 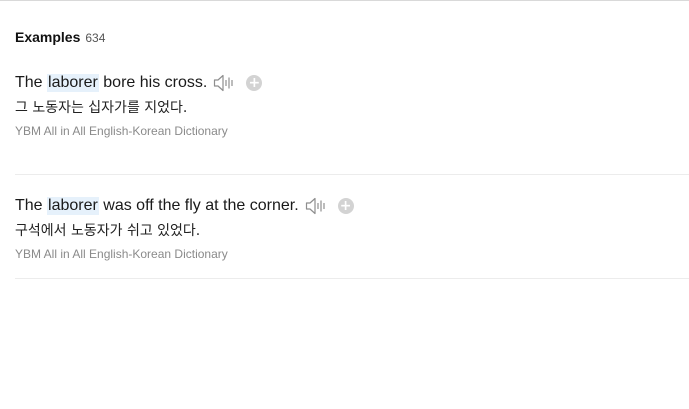 I want to click on examples-header: Examples 634, so click(x=352, y=38).